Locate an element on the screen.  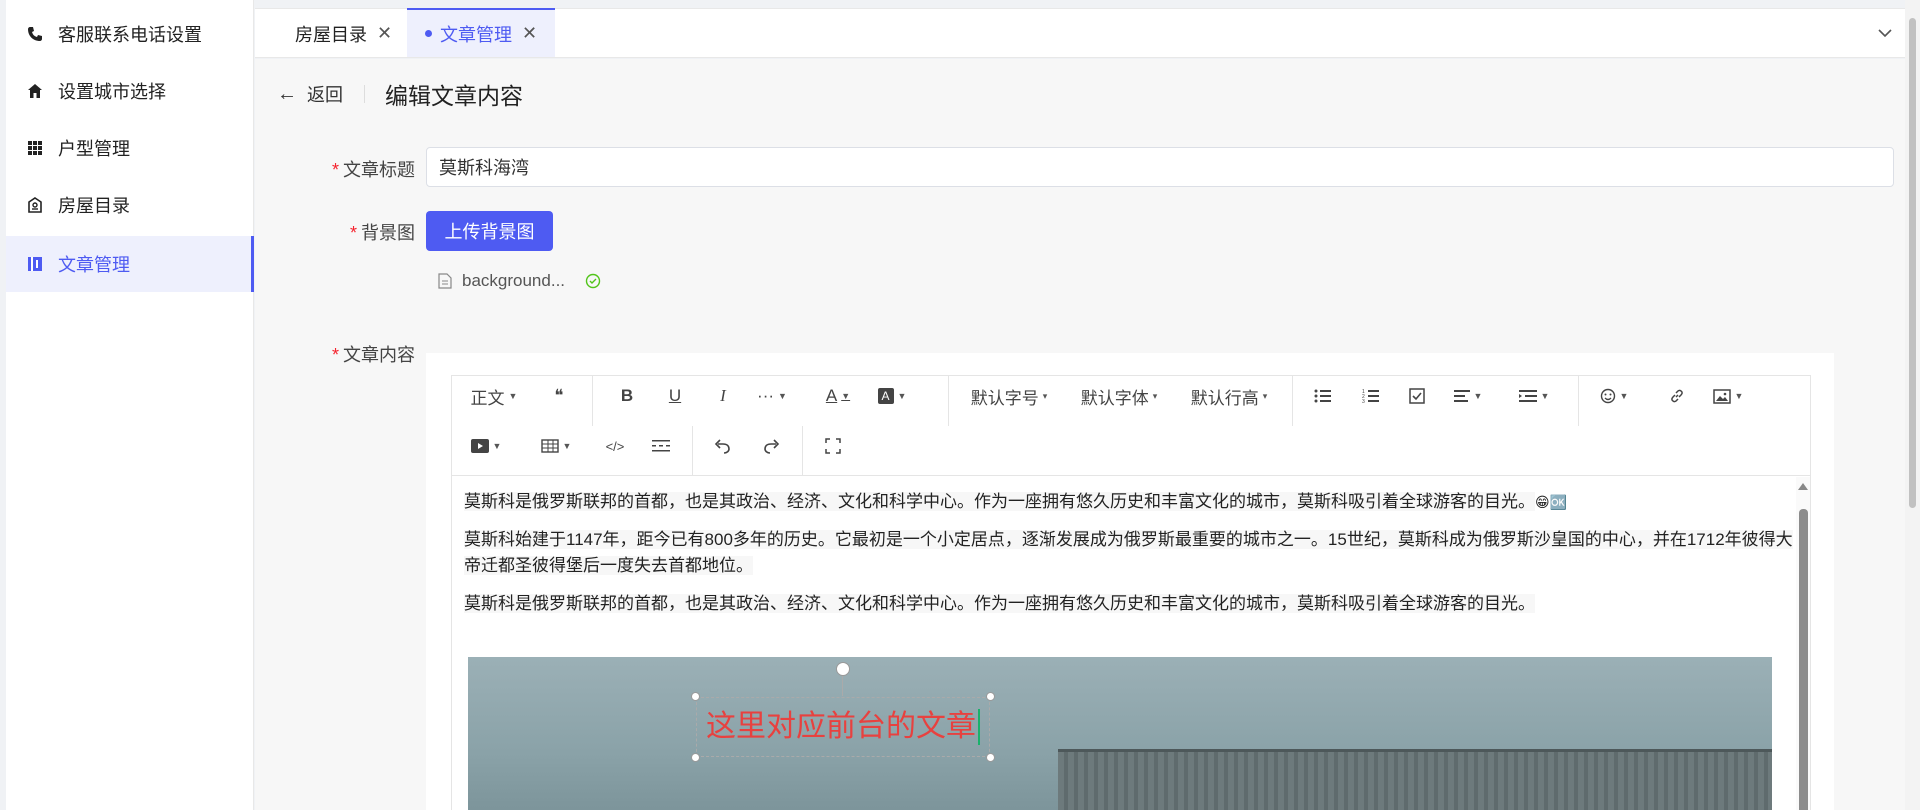
title-label: * 文章标题 is located at coordinates (373, 170).